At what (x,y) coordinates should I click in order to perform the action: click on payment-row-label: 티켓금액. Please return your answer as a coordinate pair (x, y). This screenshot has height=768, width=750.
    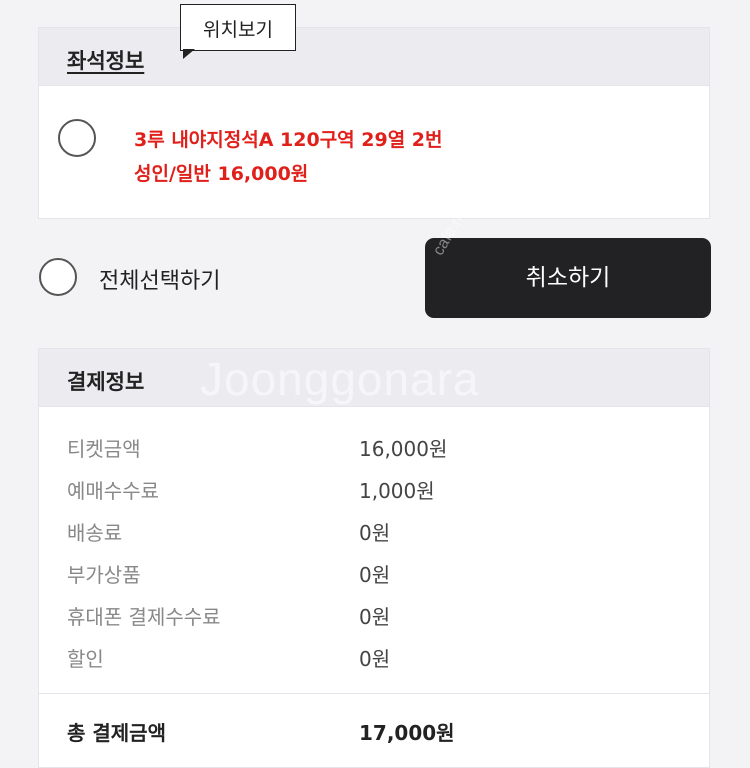
    Looking at the image, I should click on (104, 449).